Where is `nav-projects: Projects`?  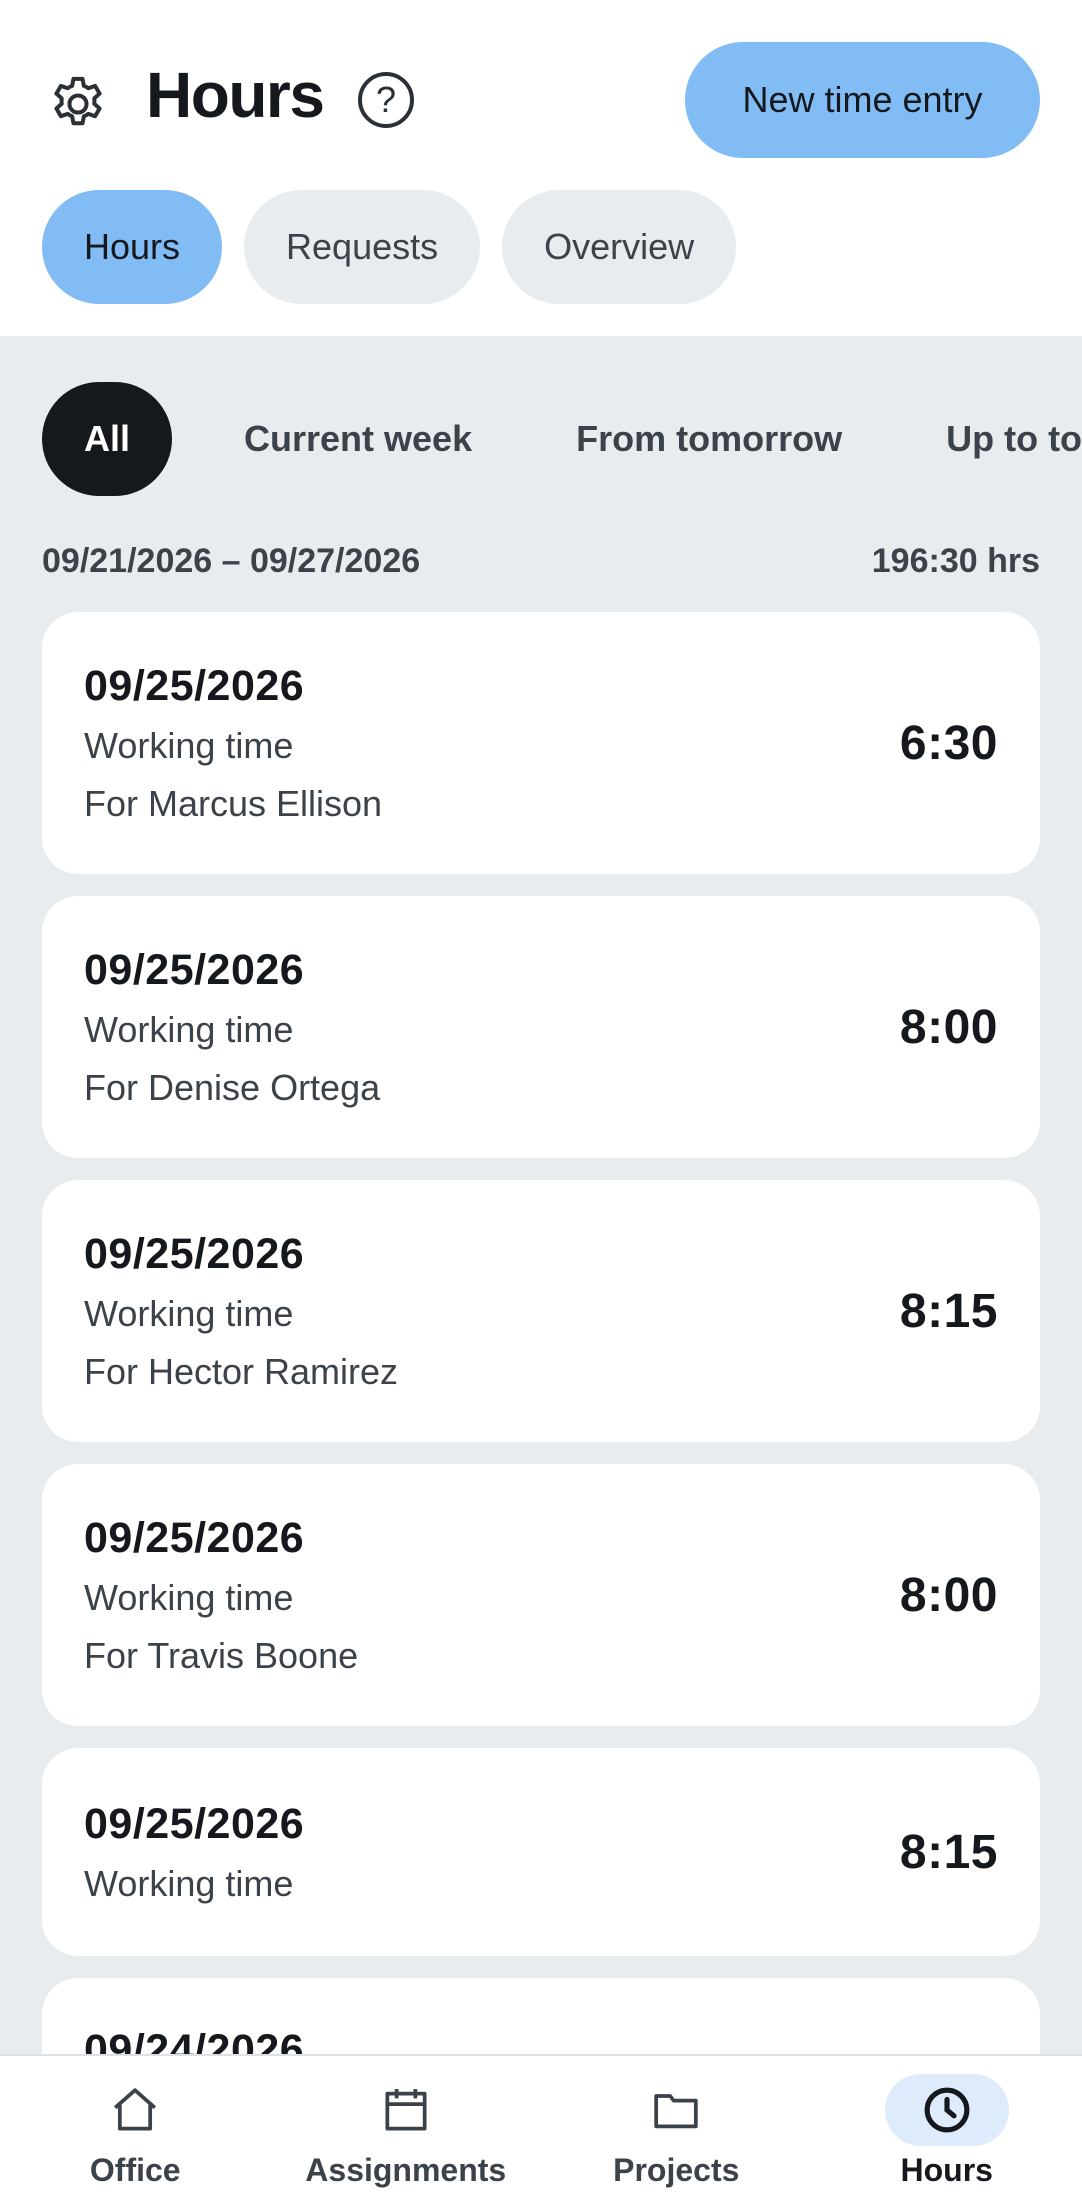 nav-projects: Projects is located at coordinates (676, 2129).